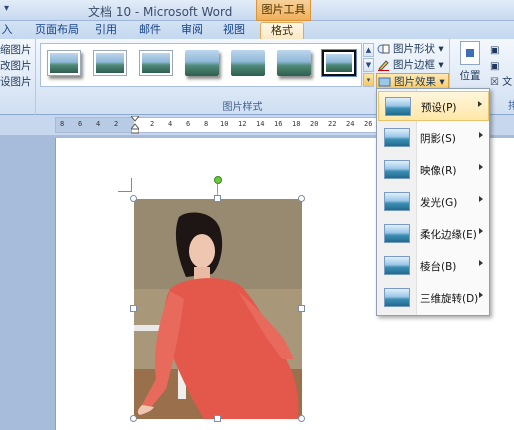 This screenshot has width=514, height=430. Describe the element at coordinates (414, 65) in the screenshot. I see `picture-border-label: 图片边框` at that location.